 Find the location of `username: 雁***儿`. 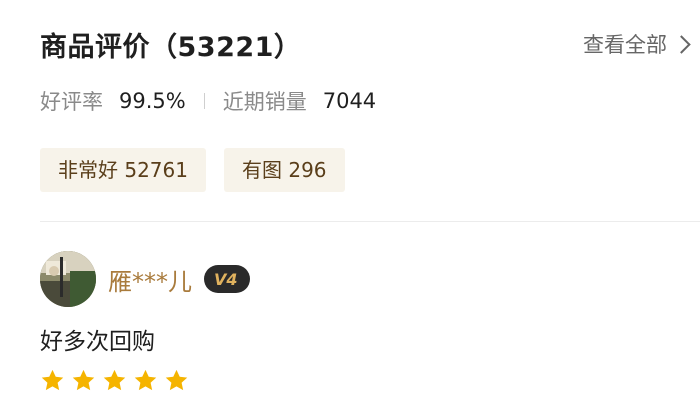

username: 雁***儿 is located at coordinates (150, 281).